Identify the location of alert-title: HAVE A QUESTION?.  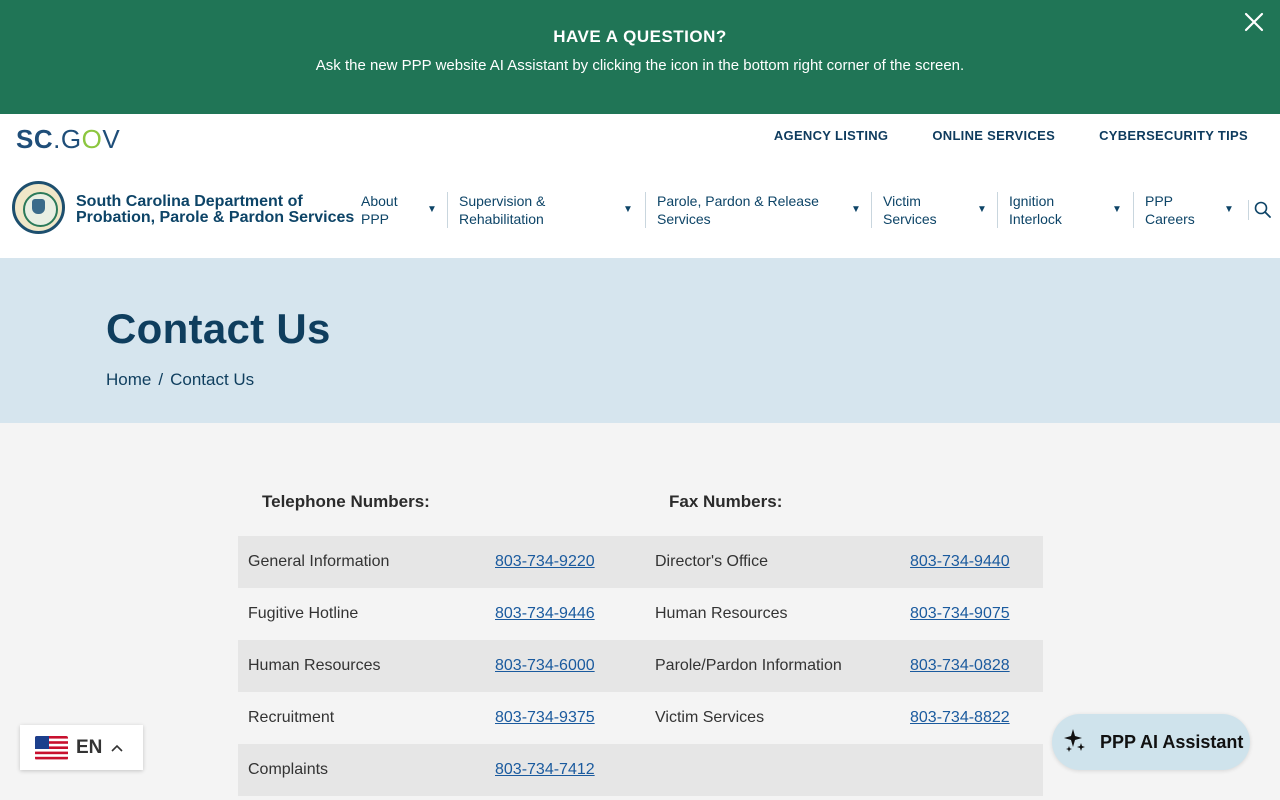
(640, 36).